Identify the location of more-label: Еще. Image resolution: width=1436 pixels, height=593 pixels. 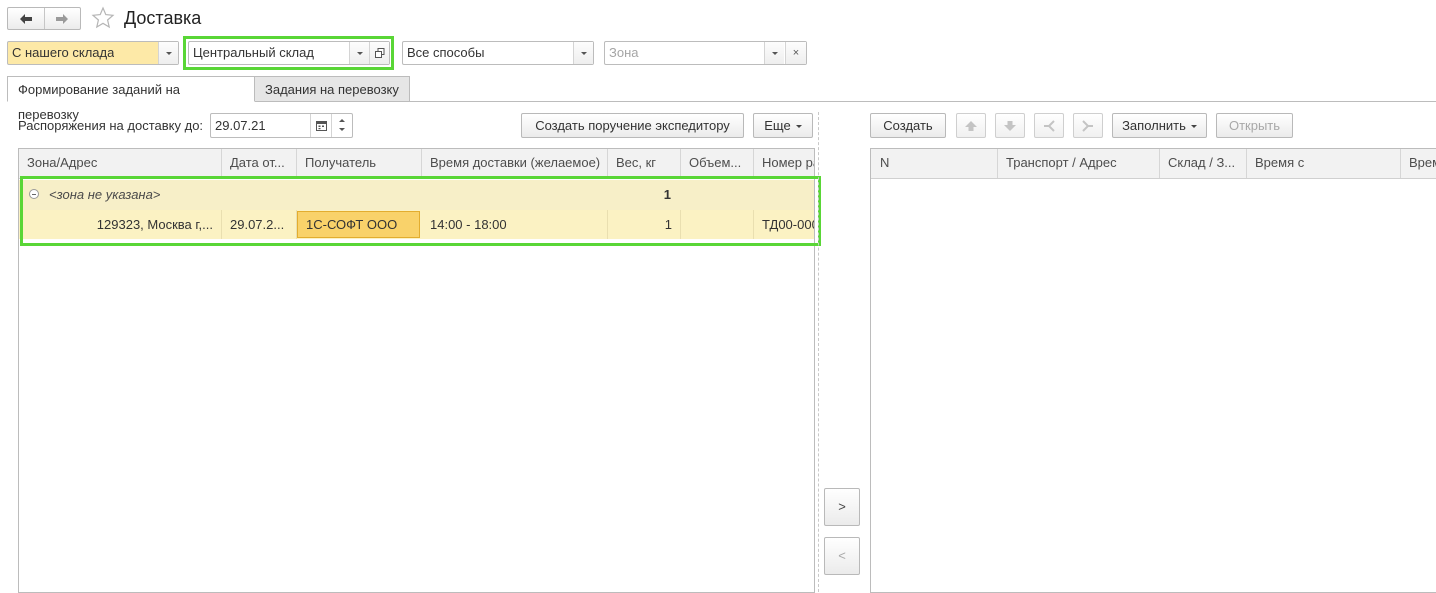
(777, 125).